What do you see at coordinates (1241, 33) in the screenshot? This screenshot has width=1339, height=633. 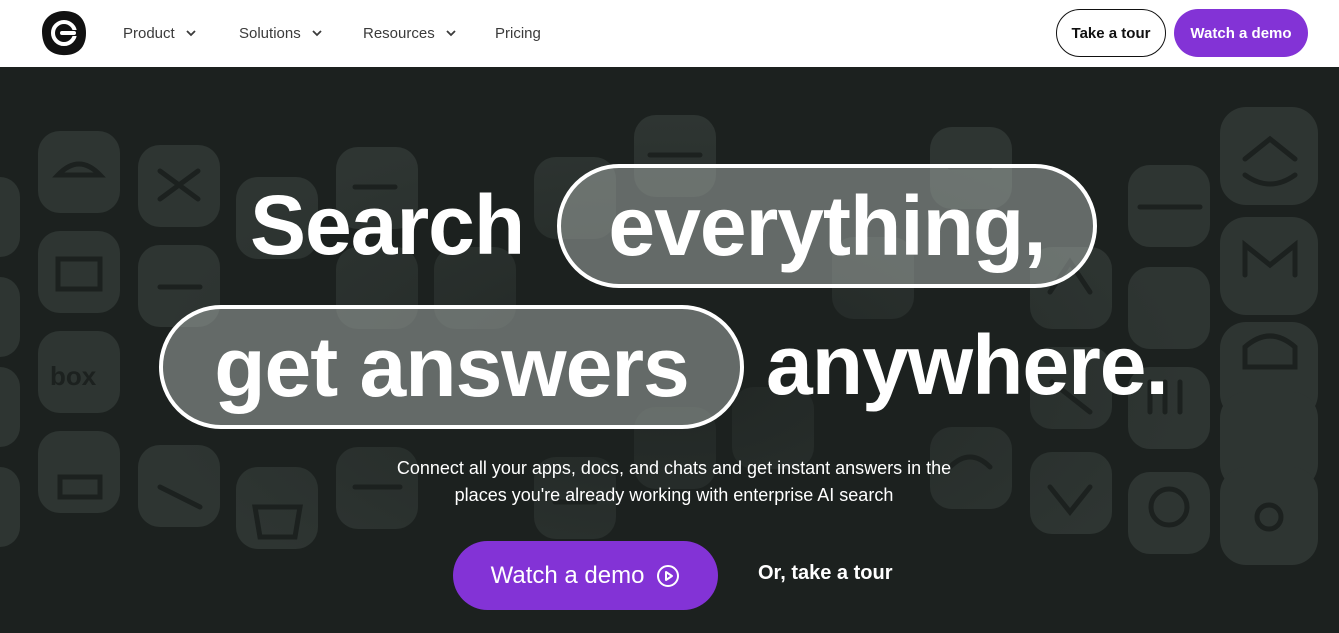 I see `watch-demo-button: Watch a demo` at bounding box center [1241, 33].